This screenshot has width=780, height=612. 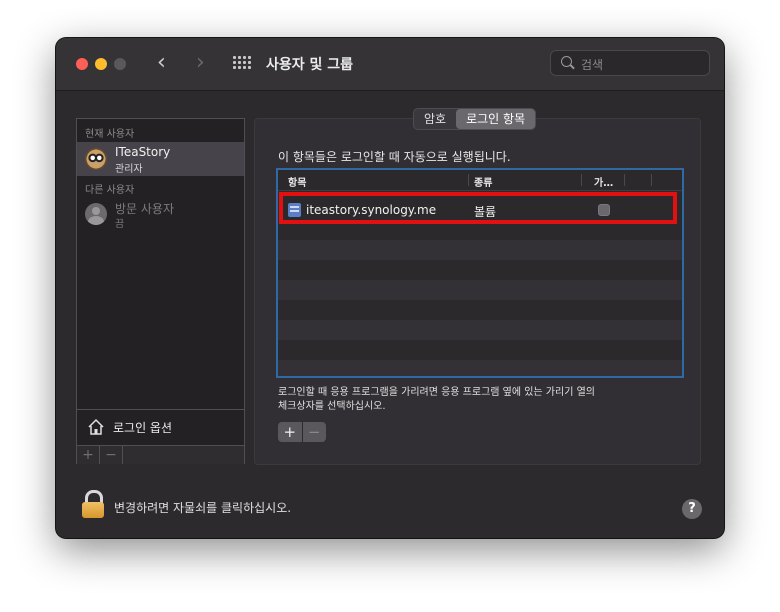 I want to click on column-header-kind: 종류, so click(x=483, y=181).